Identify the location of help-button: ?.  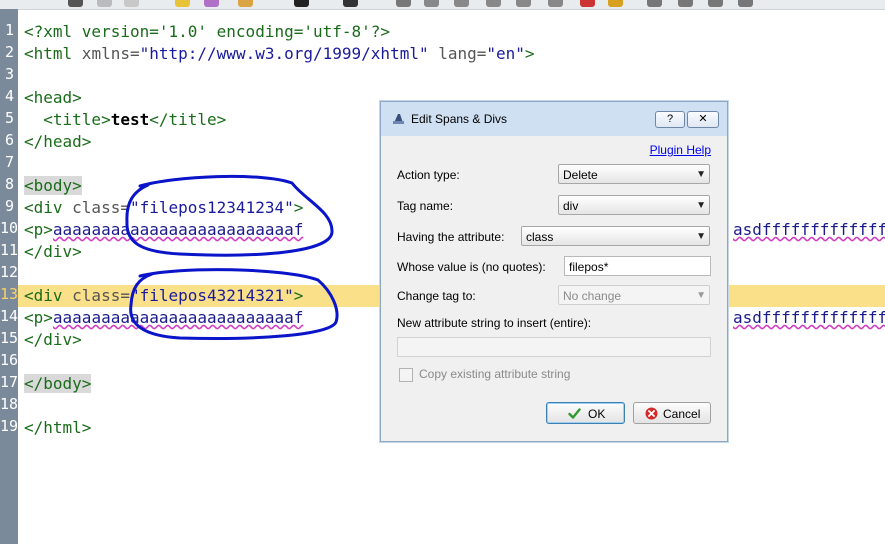
(670, 119).